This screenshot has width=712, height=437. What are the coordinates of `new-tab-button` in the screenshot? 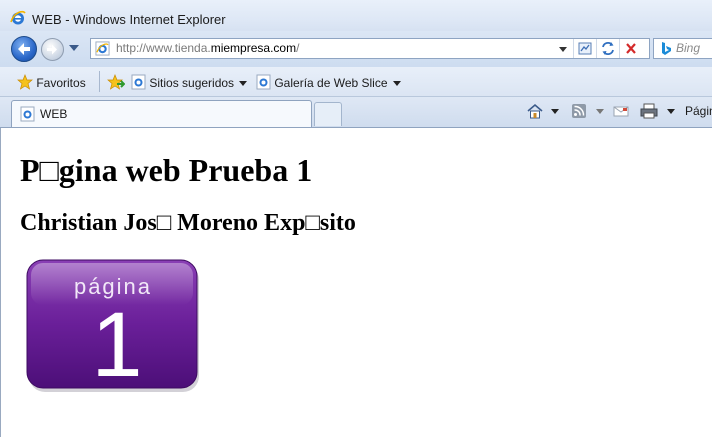 It's located at (328, 114).